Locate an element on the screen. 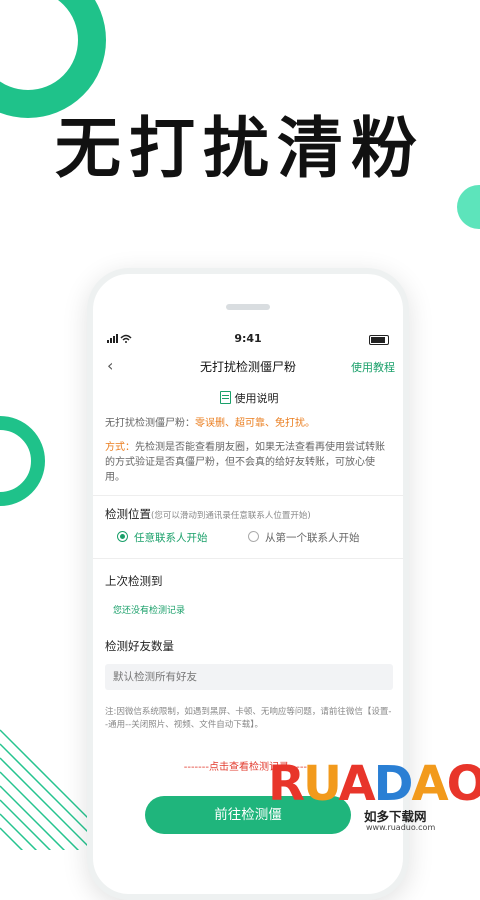  method-label: 方式： is located at coordinates (120, 447).